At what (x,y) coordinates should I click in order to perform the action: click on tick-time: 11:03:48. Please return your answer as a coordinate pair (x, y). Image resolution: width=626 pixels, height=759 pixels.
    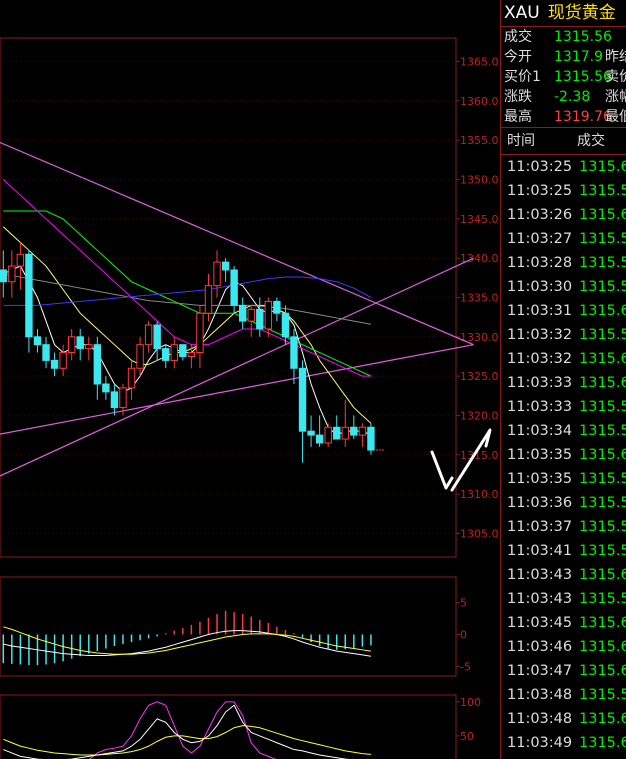
    Looking at the image, I should click on (540, 719).